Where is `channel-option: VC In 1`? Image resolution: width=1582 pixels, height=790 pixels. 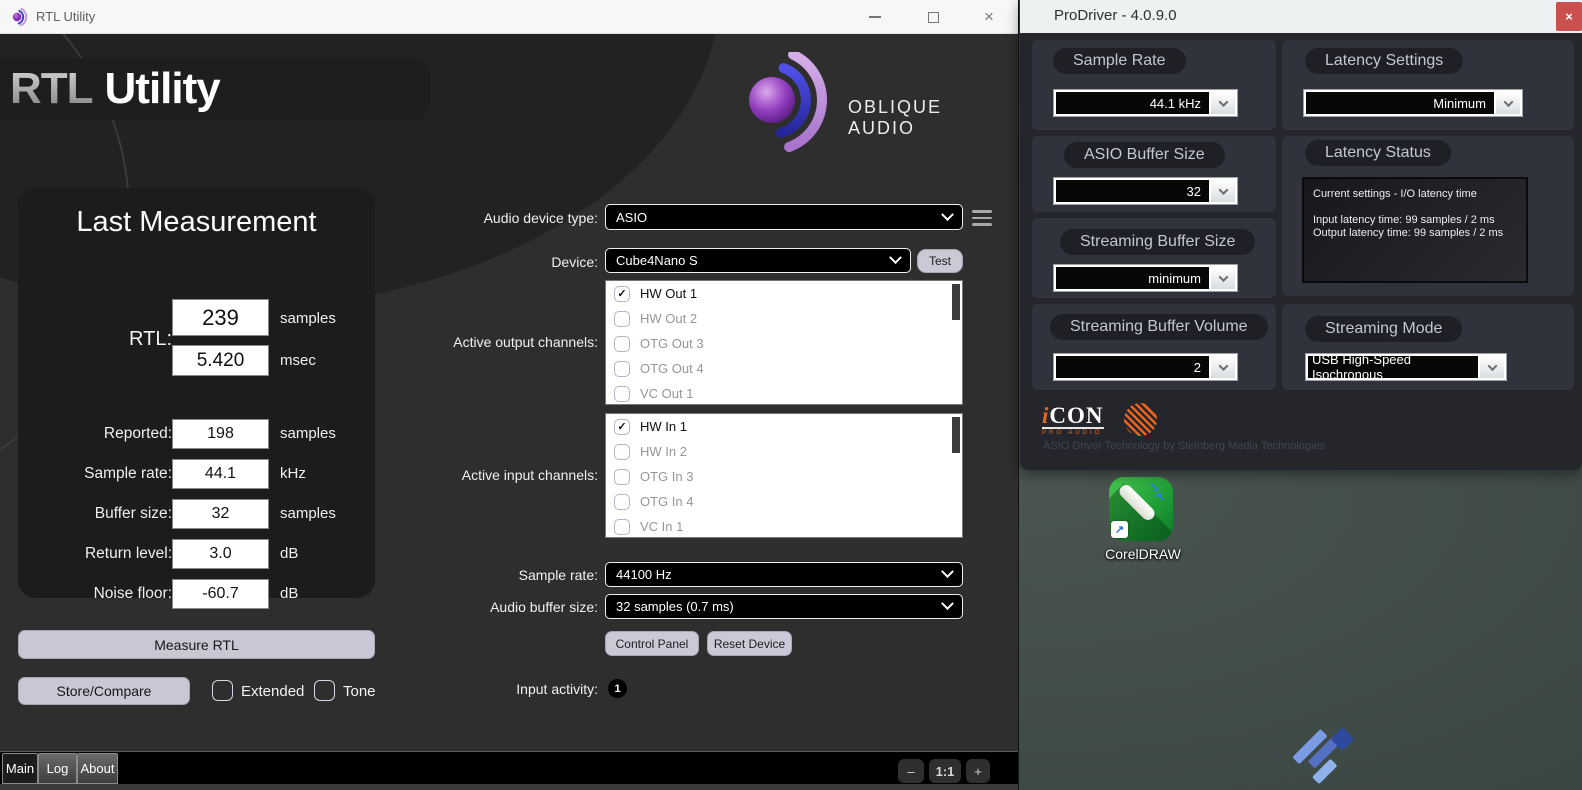
channel-option: VC In 1 is located at coordinates (784, 526).